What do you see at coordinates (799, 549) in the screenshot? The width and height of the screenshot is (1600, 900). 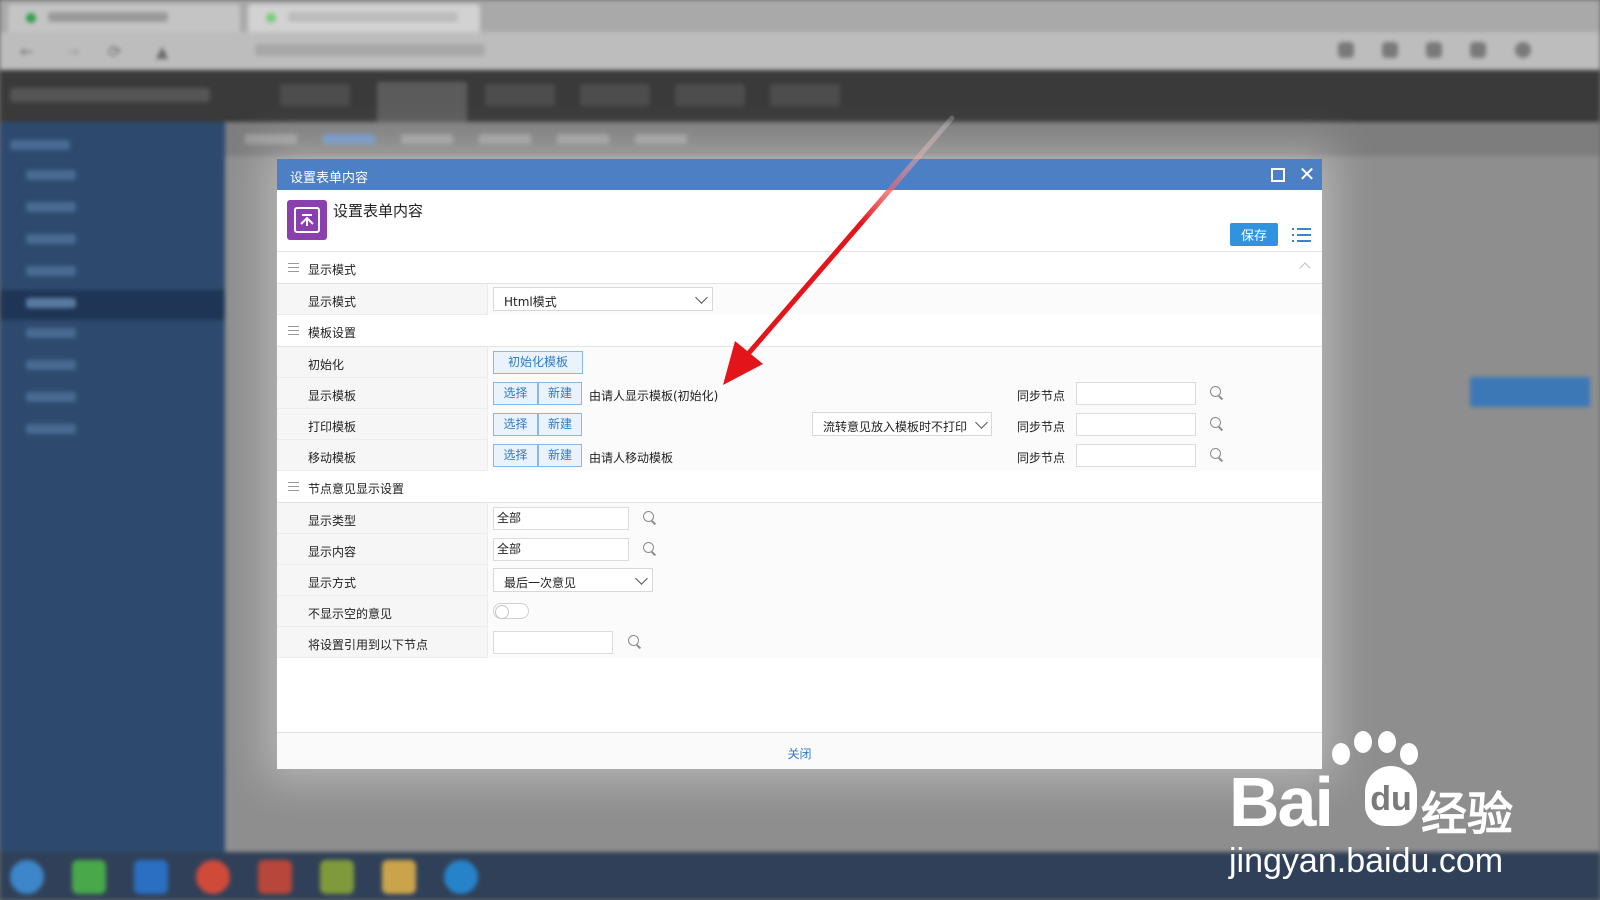 I see `row-display-content: 显示内容 全部` at bounding box center [799, 549].